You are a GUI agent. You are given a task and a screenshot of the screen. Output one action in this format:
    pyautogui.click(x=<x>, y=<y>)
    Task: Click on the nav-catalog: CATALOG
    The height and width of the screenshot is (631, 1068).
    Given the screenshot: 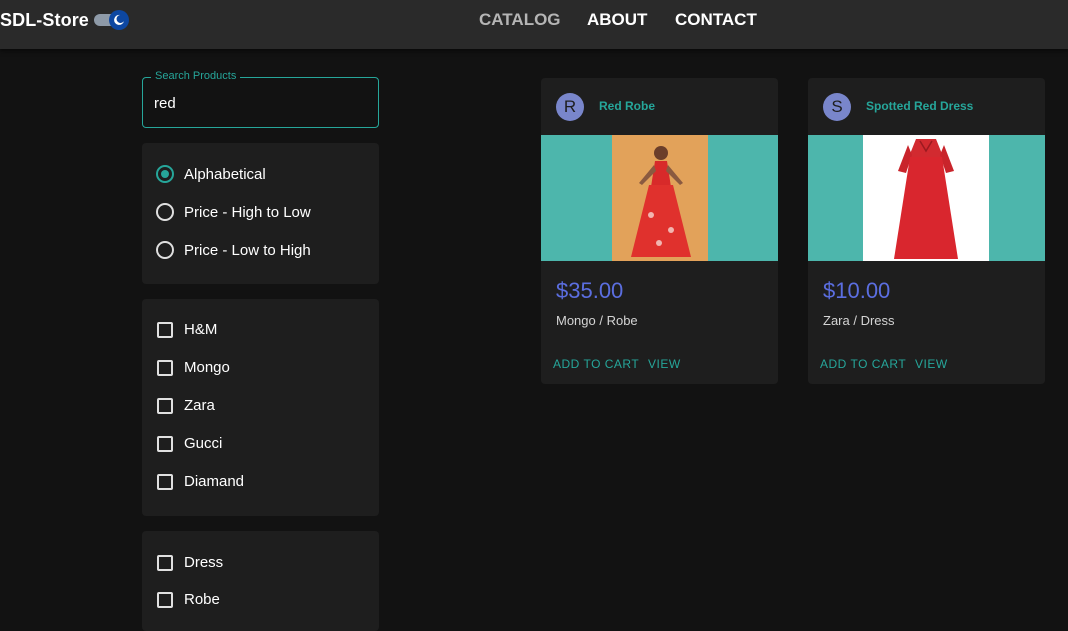 What is the action you would take?
    pyautogui.click(x=520, y=20)
    